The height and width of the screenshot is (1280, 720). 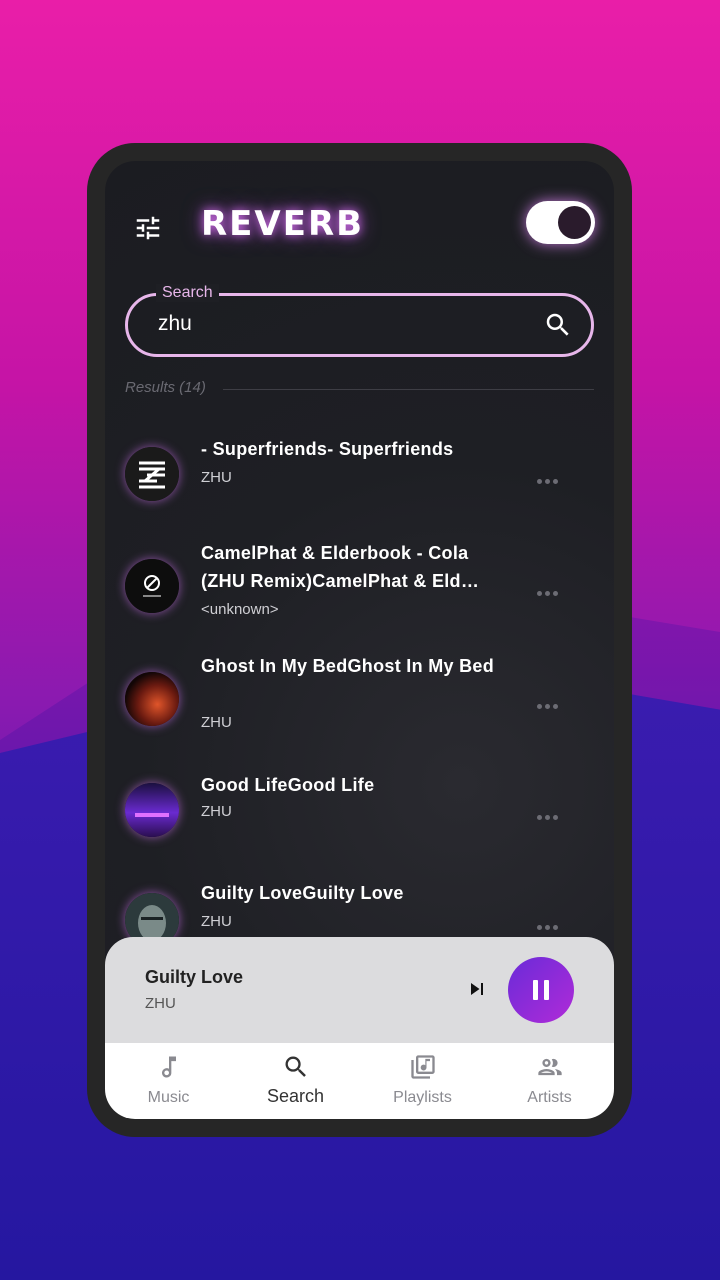 What do you see at coordinates (423, 1067) in the screenshot?
I see `playlist-icon` at bounding box center [423, 1067].